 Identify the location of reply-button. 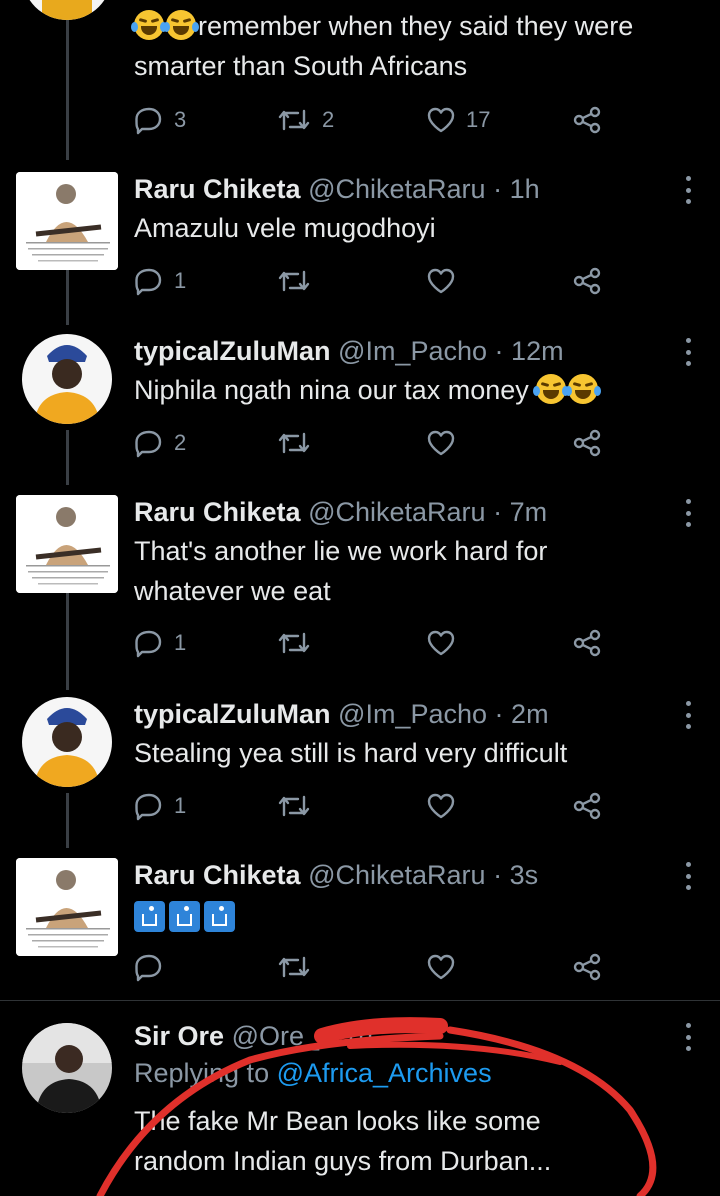
(149, 967).